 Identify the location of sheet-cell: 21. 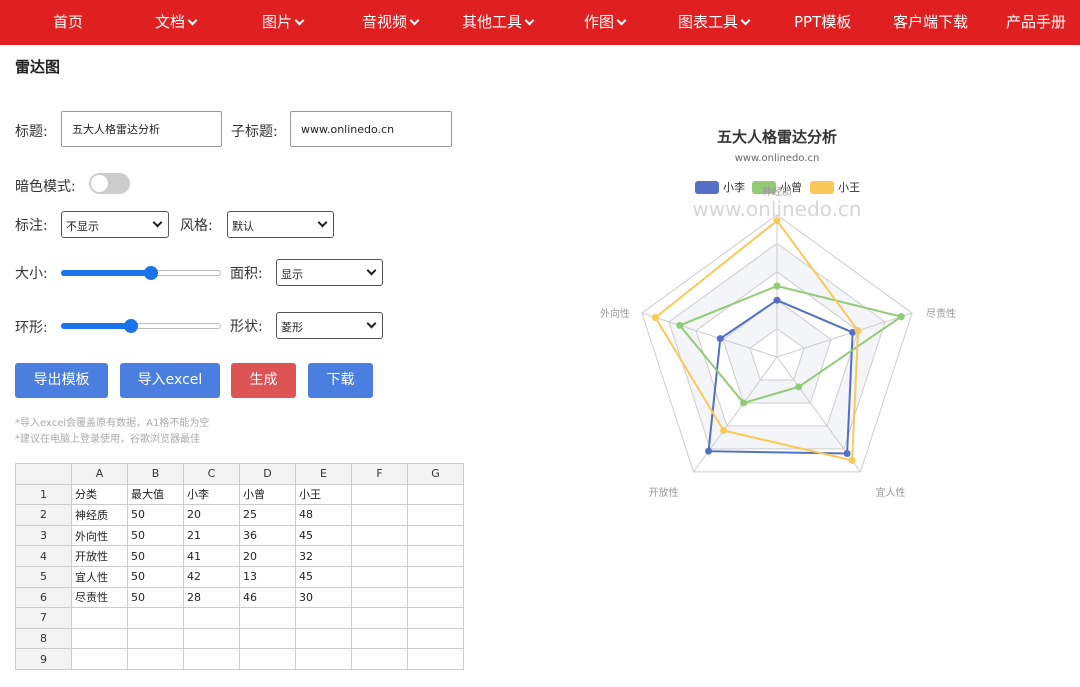
(211, 535).